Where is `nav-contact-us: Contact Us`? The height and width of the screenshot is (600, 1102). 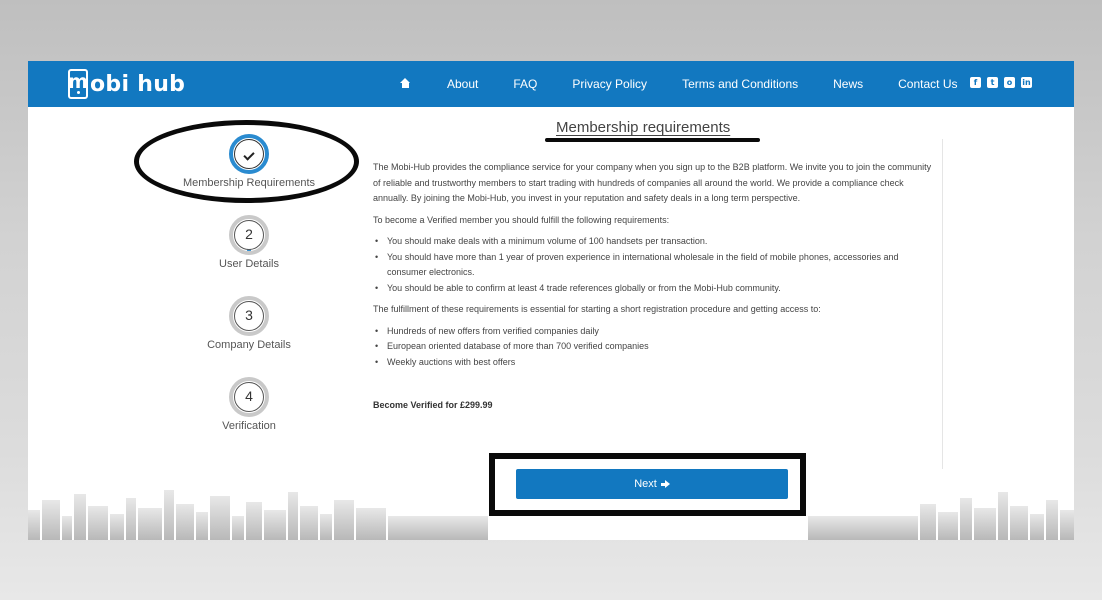 nav-contact-us: Contact Us is located at coordinates (927, 84).